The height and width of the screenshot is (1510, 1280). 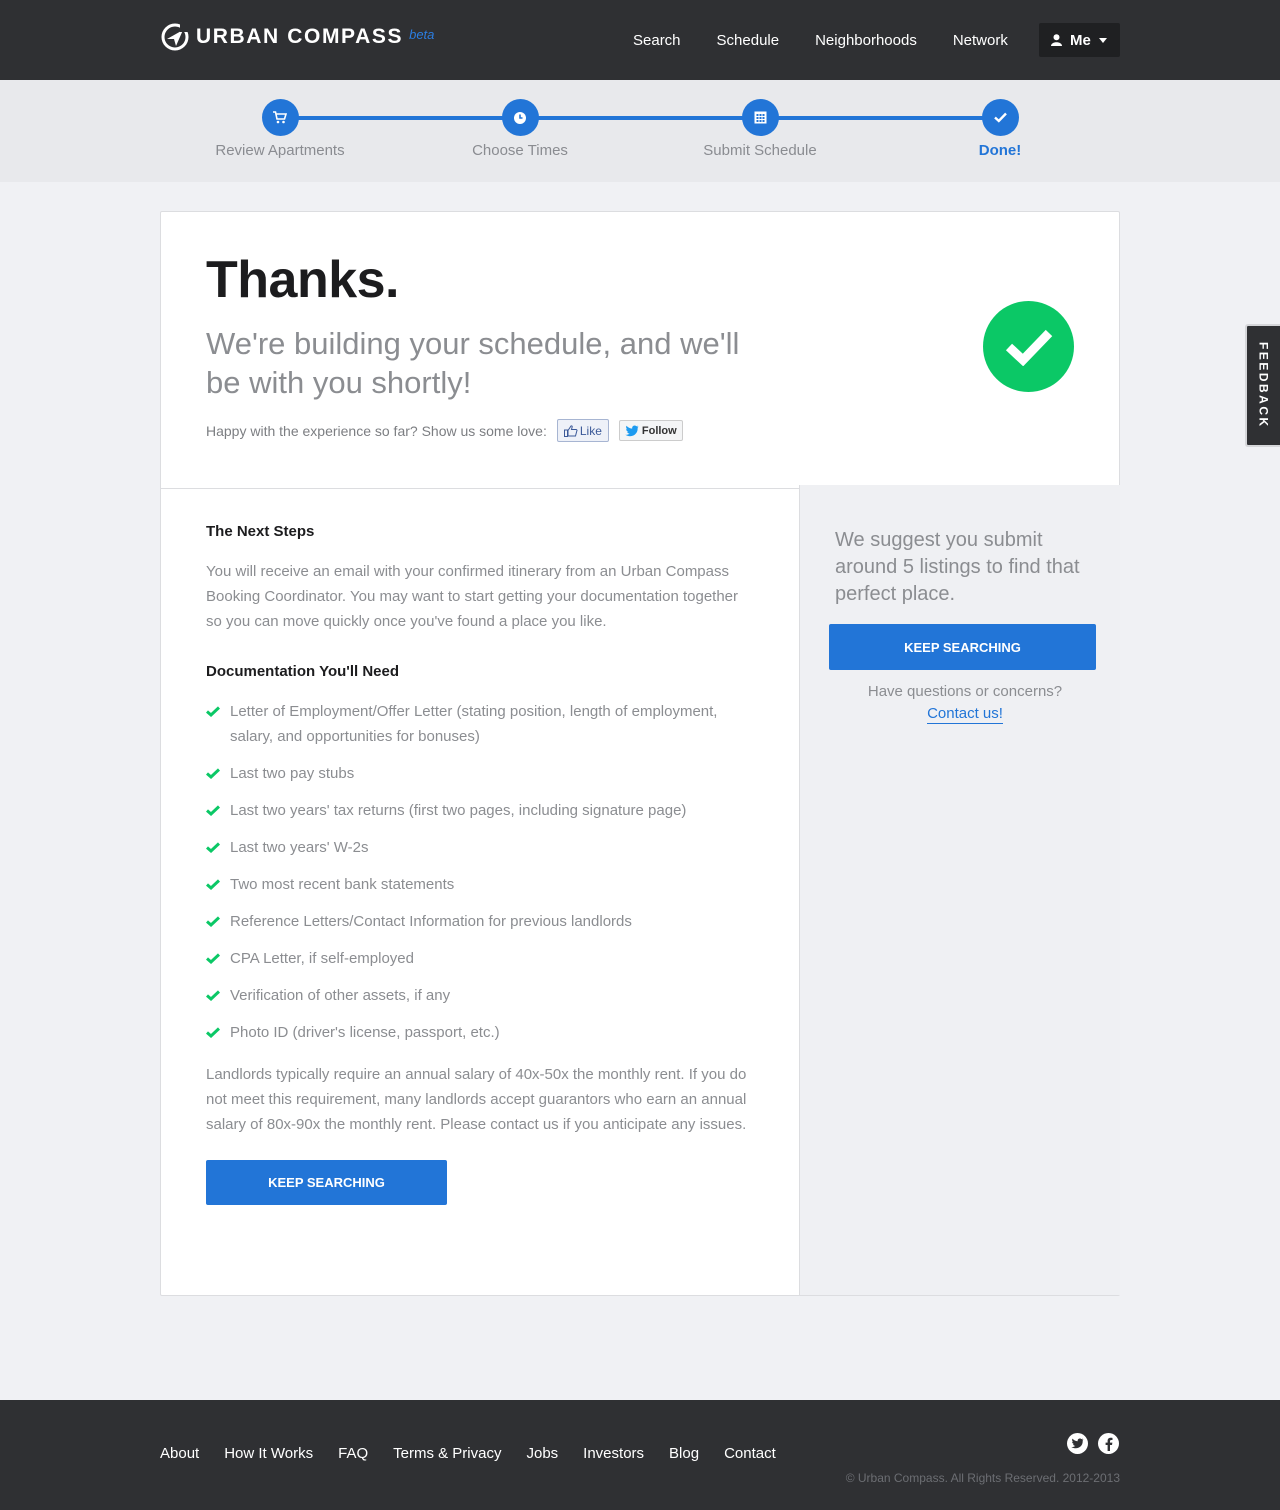 I want to click on step-done: Done!, so click(x=1000, y=129).